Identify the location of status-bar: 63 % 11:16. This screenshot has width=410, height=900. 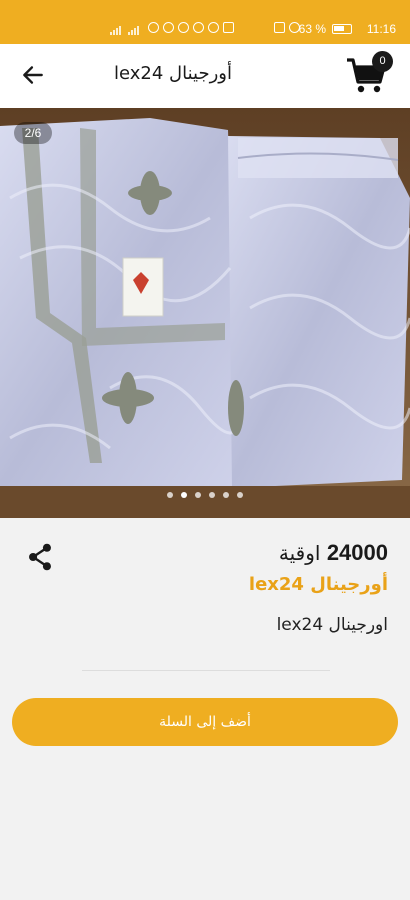
(205, 22).